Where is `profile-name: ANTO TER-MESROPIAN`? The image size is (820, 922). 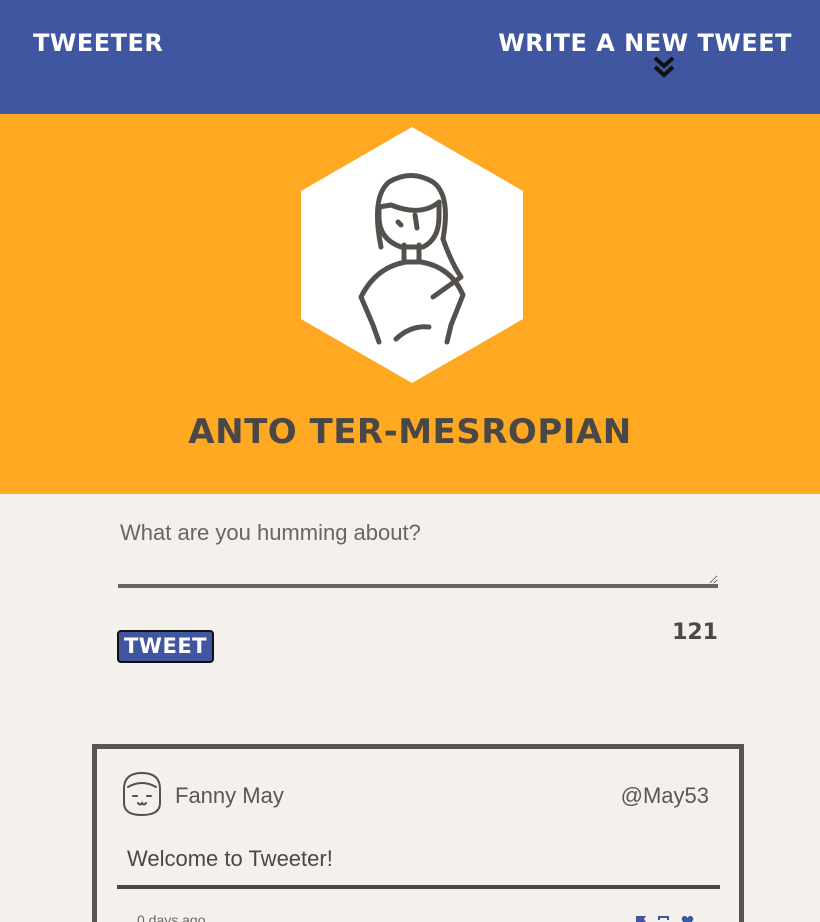
profile-name: ANTO TER-MESROPIAN is located at coordinates (410, 432).